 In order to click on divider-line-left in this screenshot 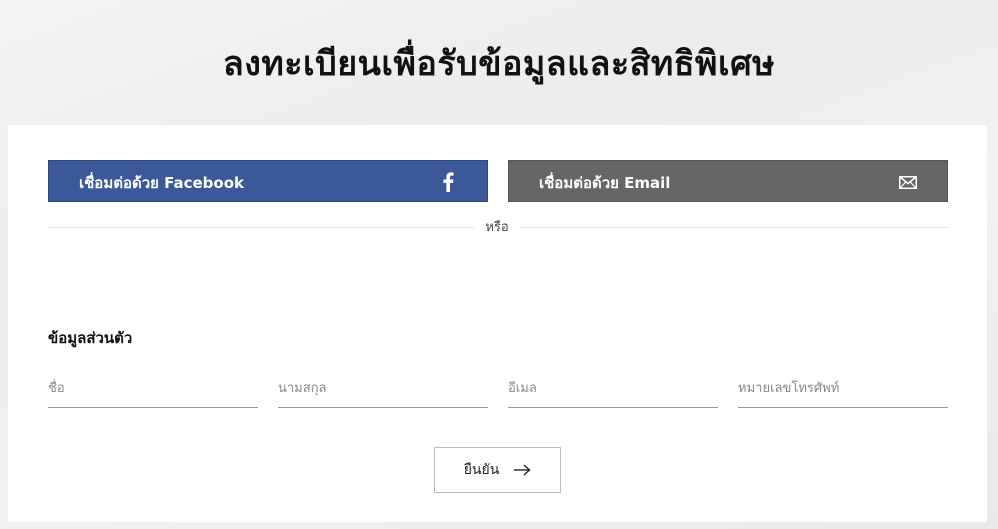, I will do `click(261, 227)`.